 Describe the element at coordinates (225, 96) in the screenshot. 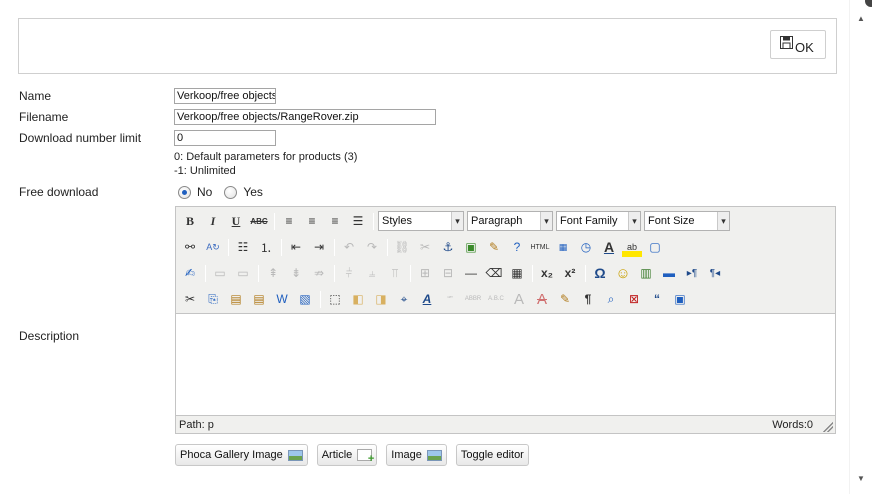

I see `name-input: Verkoop/free objects.` at that location.